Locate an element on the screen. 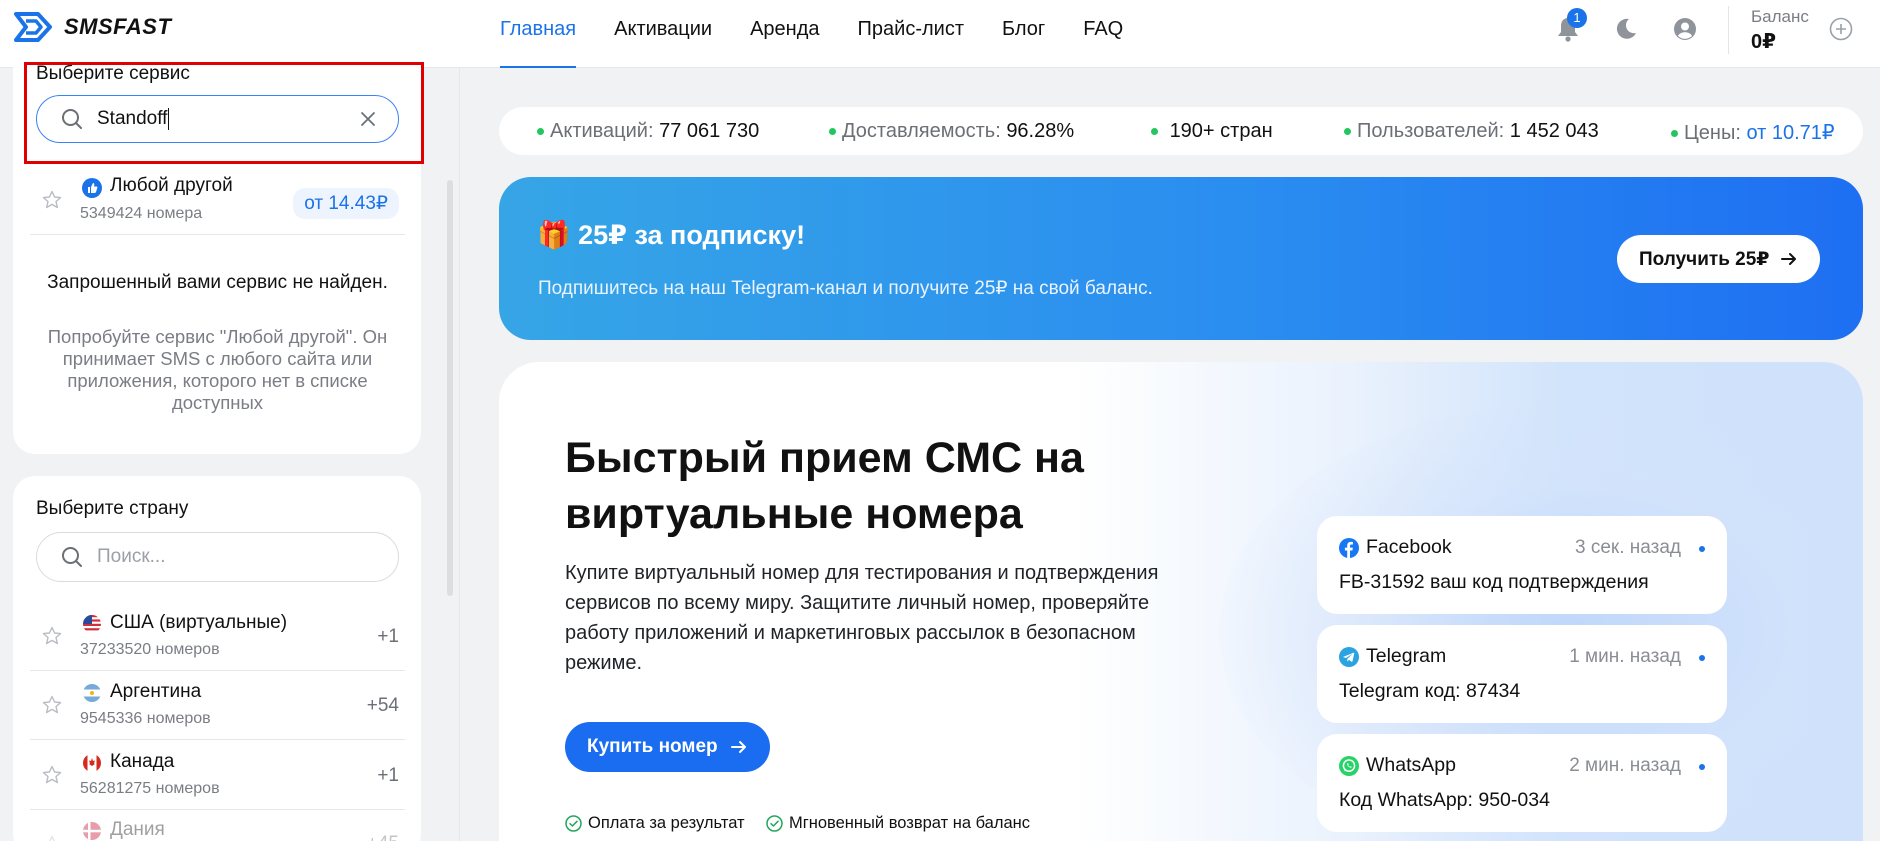 The height and width of the screenshot is (841, 1880). balance-value: 0₽ is located at coordinates (1764, 42).